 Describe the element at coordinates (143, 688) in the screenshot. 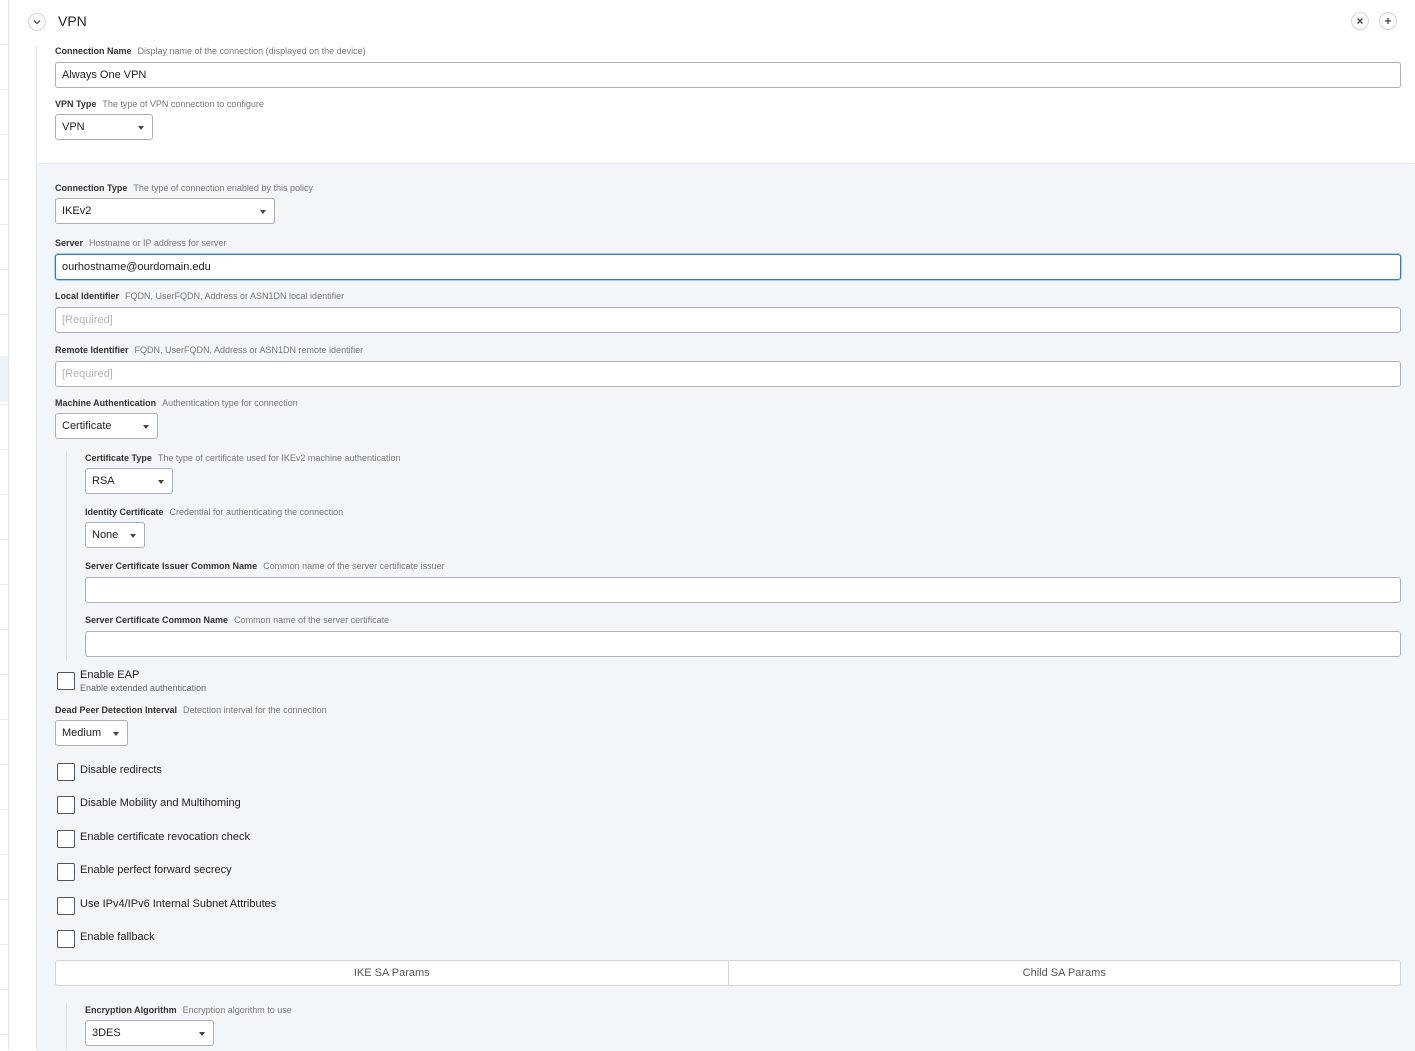

I see `enable-eap-description: Enable extended authentication` at that location.